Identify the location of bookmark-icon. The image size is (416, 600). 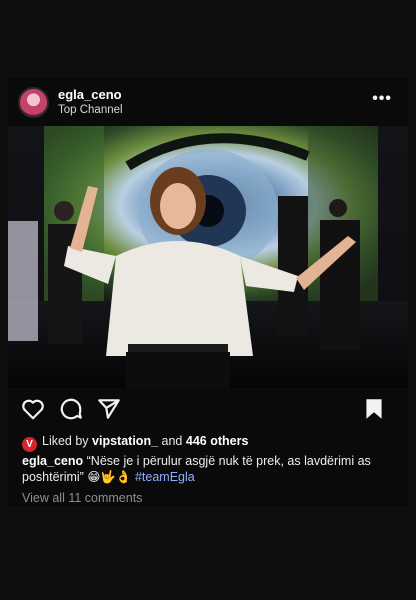
(374, 409).